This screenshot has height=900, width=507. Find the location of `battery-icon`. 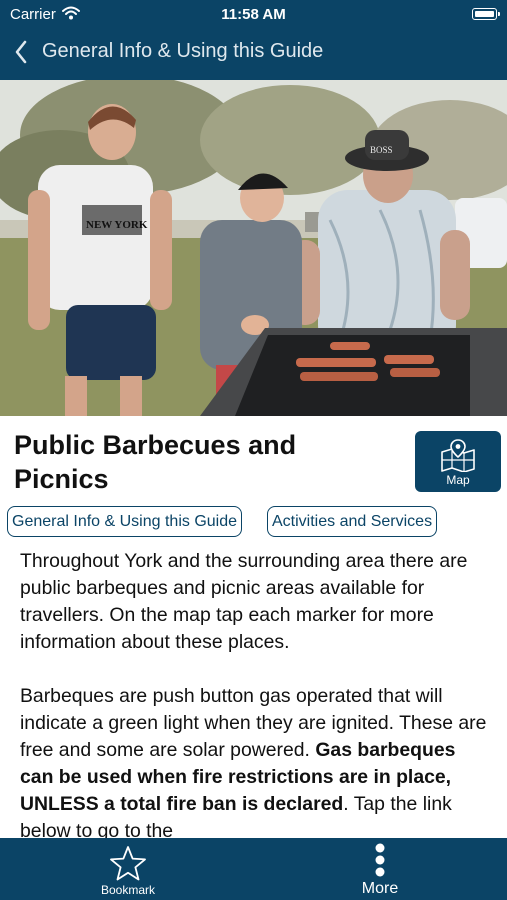

battery-icon is located at coordinates (486, 14).